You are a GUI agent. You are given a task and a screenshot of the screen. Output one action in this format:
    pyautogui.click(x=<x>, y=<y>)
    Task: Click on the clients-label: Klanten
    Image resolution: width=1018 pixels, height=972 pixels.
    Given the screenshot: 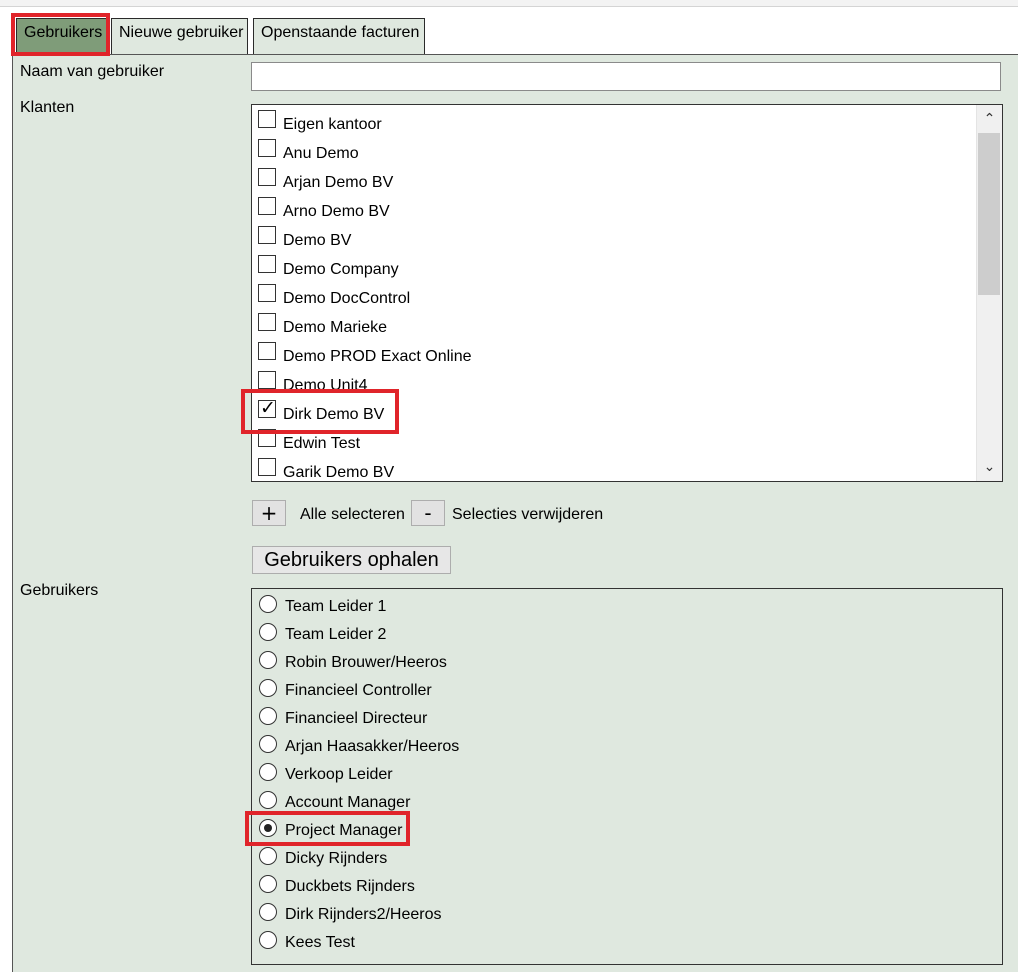 What is the action you would take?
    pyautogui.click(x=47, y=107)
    